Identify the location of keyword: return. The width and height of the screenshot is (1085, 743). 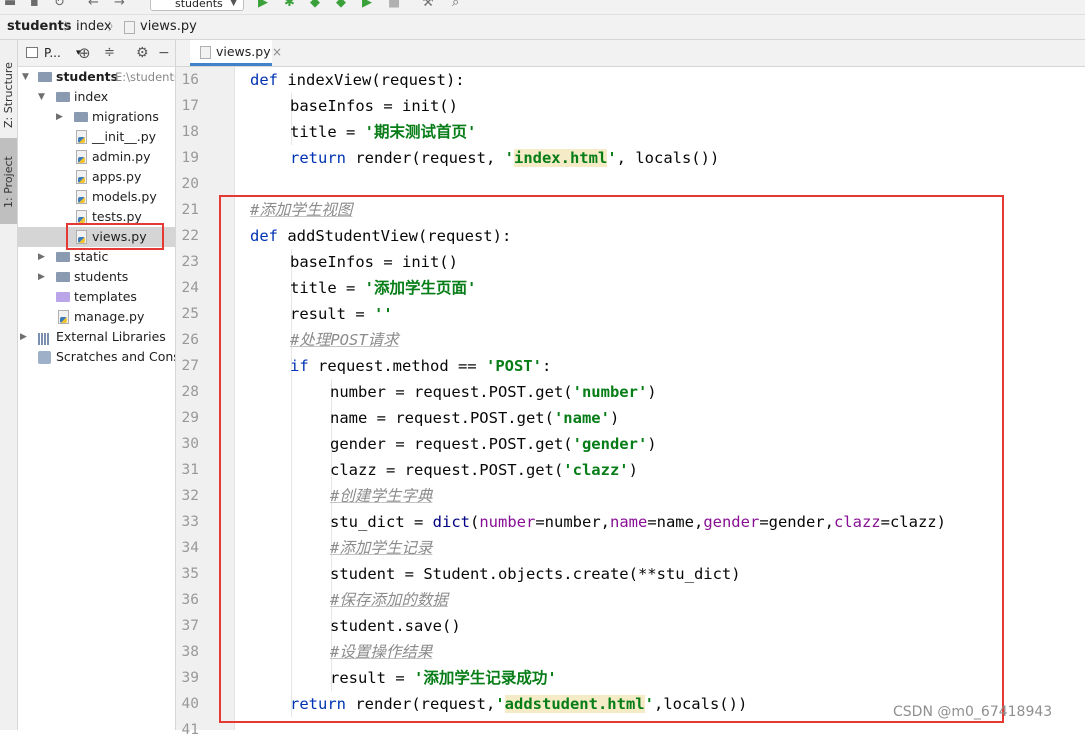
(323, 158).